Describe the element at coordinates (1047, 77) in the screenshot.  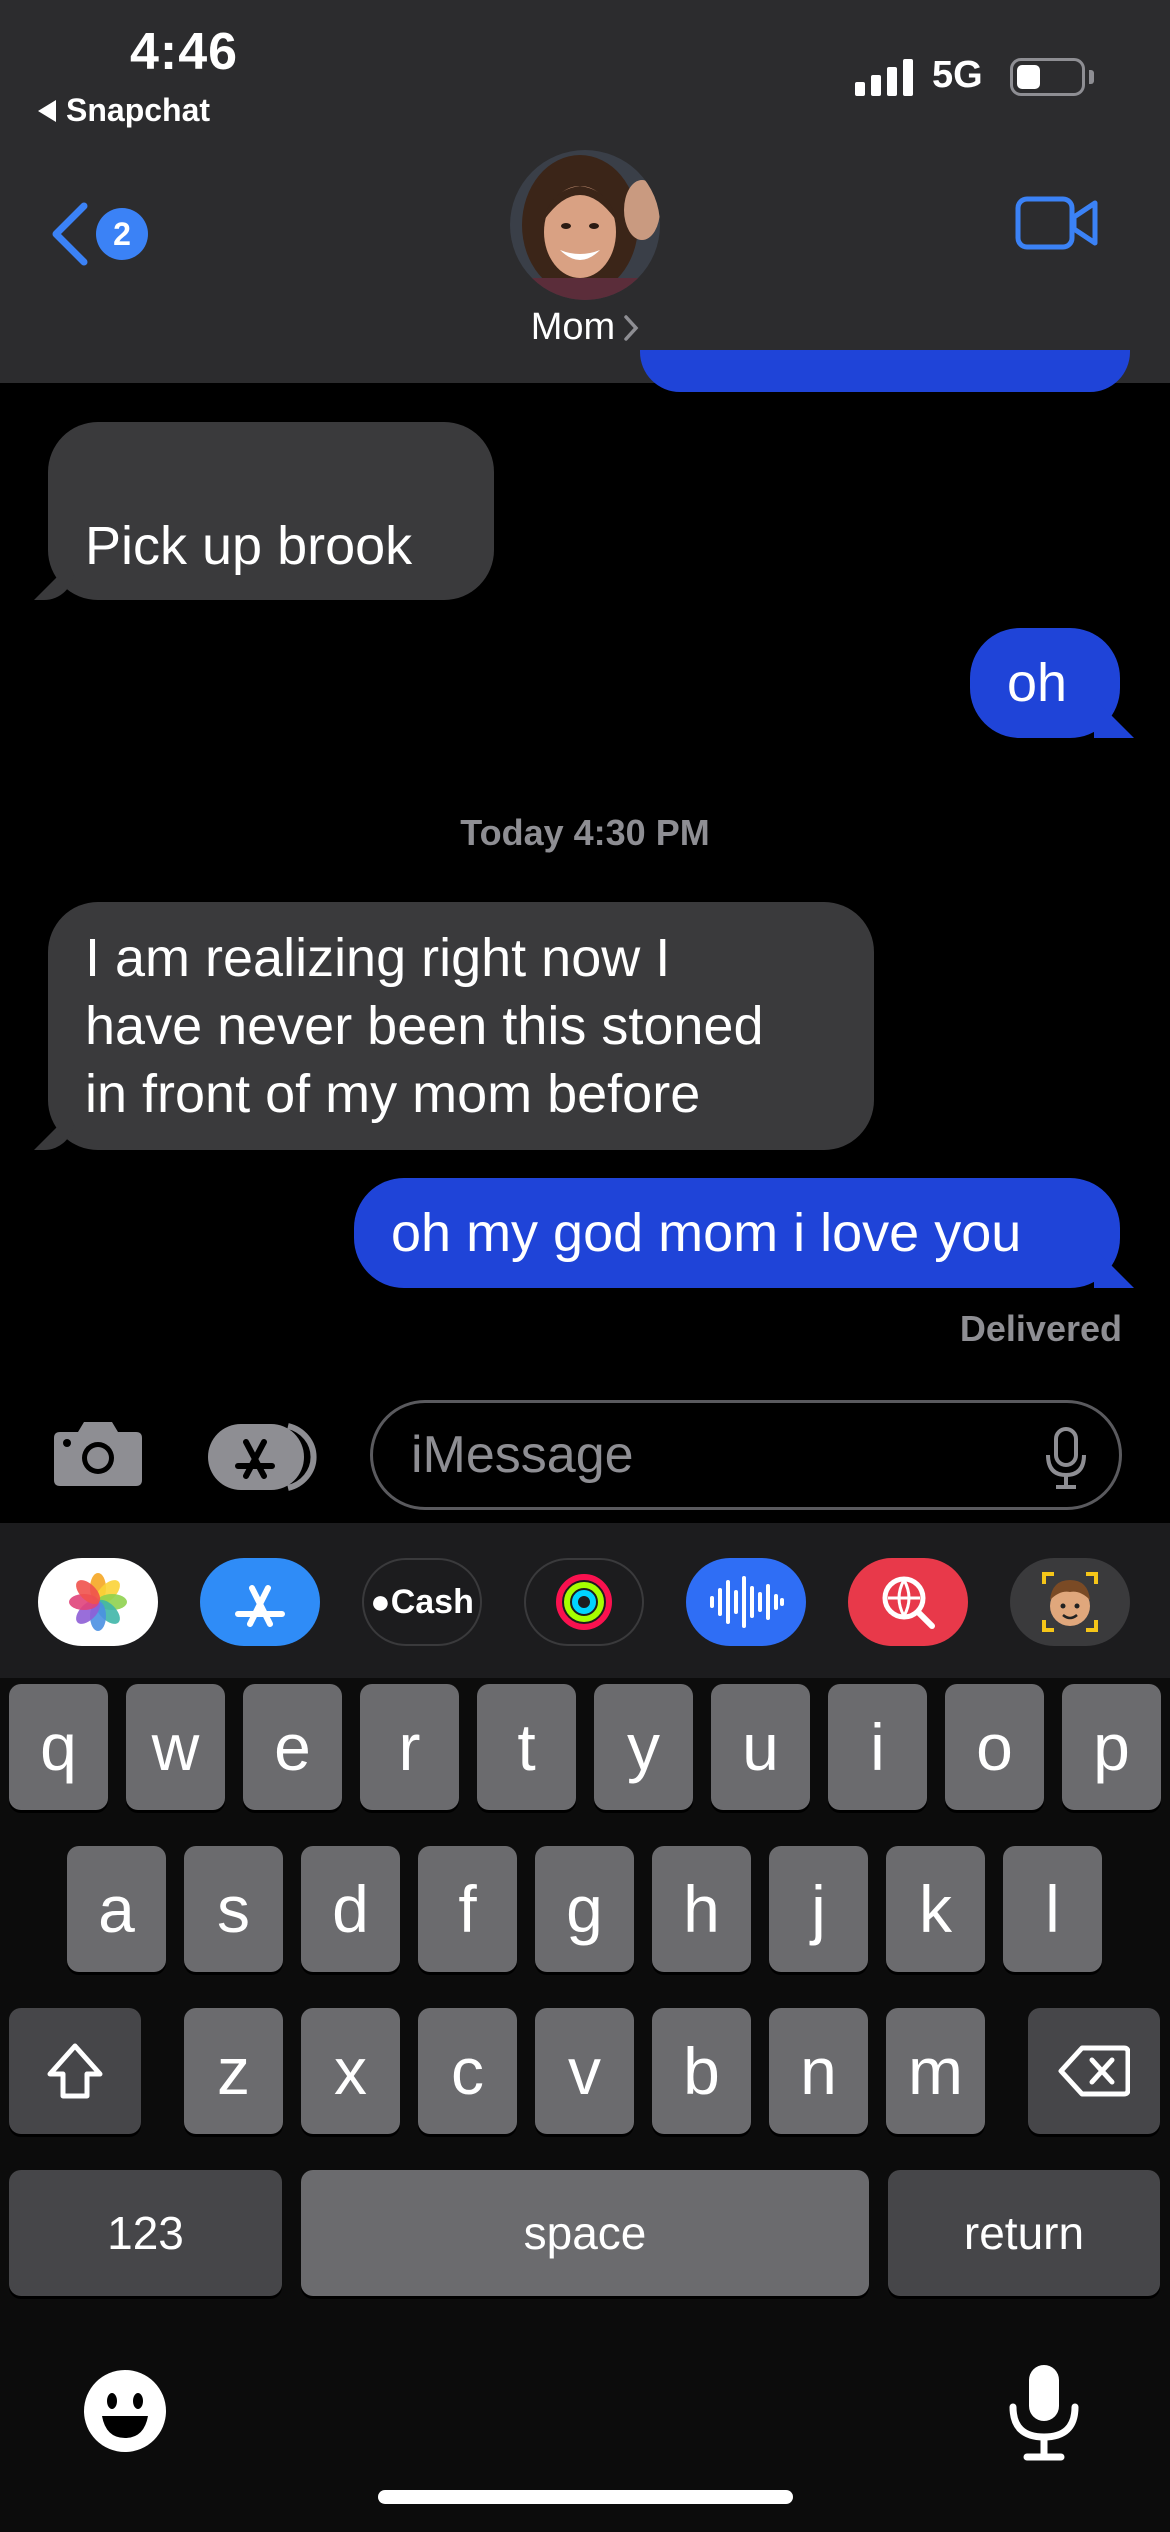
I see `battery-icon` at that location.